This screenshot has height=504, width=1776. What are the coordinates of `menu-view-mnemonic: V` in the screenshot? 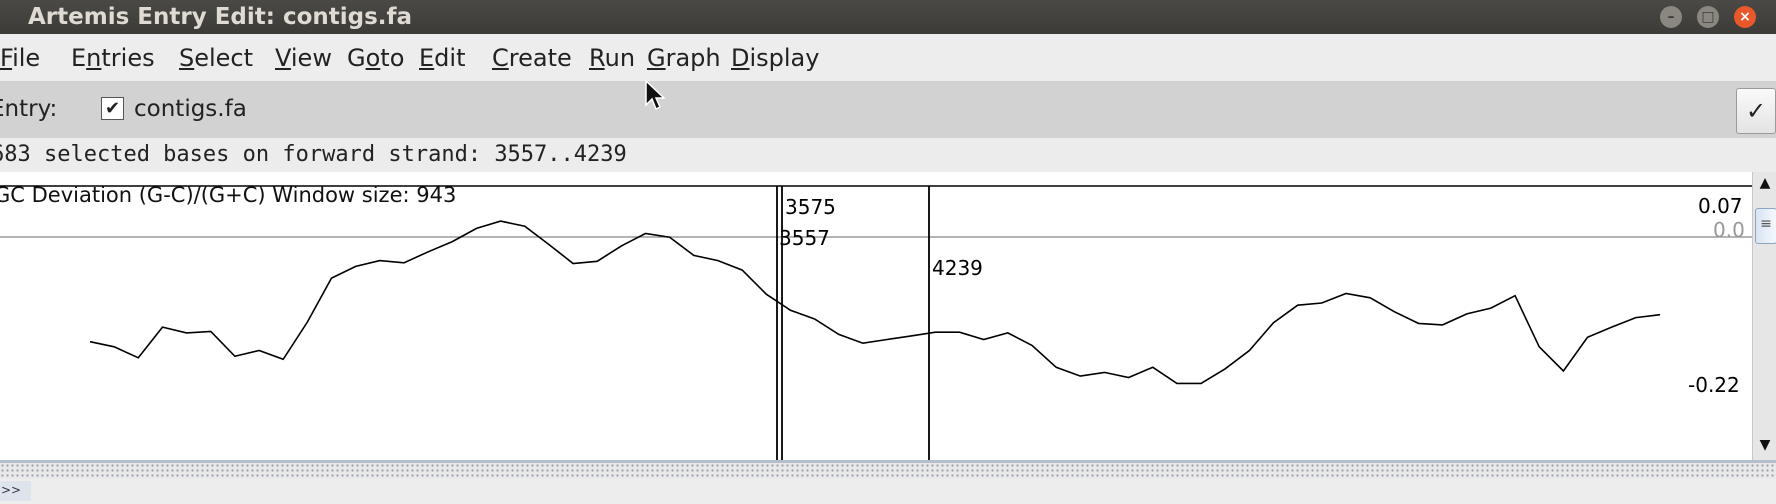 It's located at (283, 58).